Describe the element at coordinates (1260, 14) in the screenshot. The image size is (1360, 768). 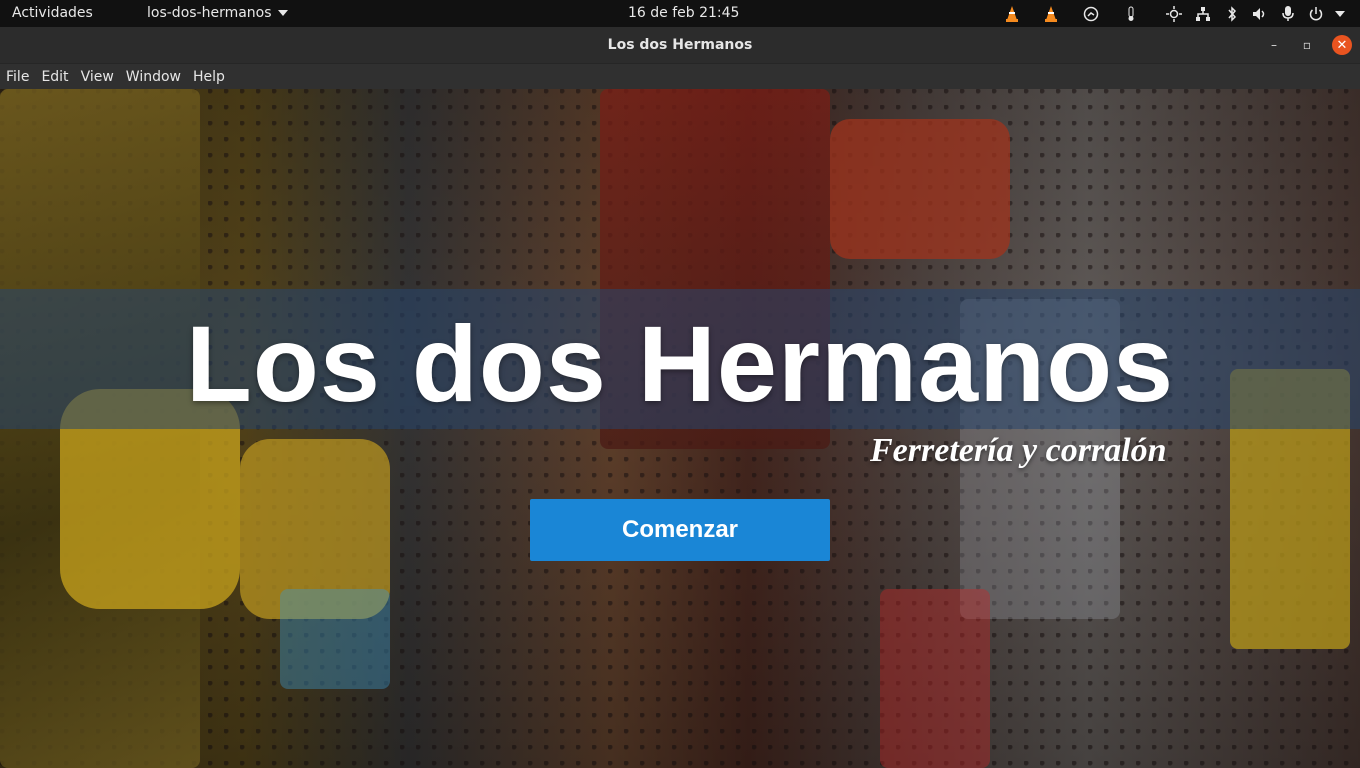
I see `volume-icon` at that location.